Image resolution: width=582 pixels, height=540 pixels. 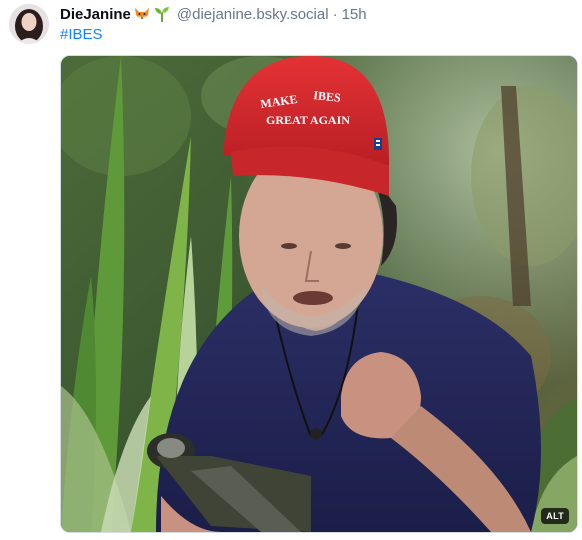 I want to click on post-header: DieJanine @diejanine.bsky.social · 15h, so click(x=213, y=14).